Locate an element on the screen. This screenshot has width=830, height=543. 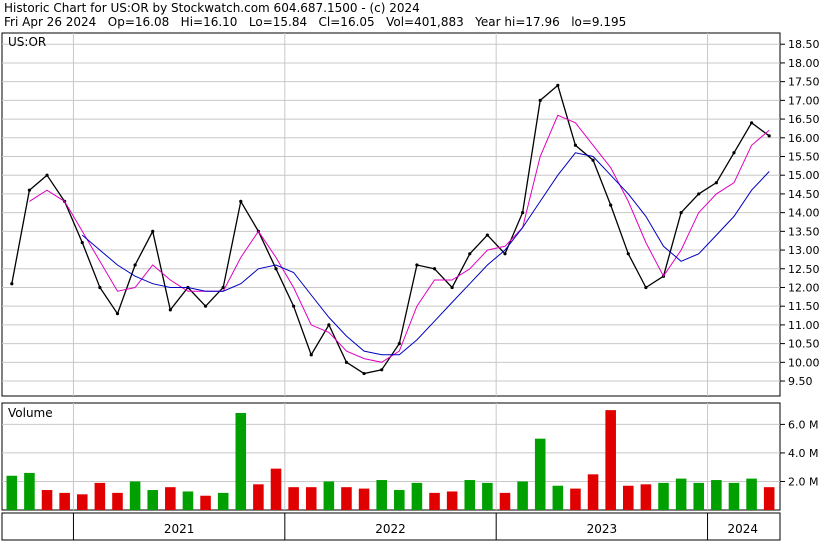
price-tick-label: 16.50 is located at coordinates (804, 119).